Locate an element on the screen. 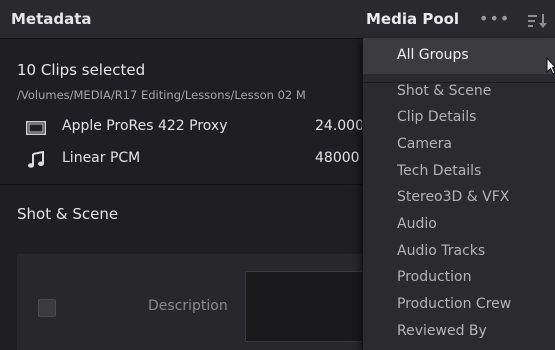 The height and width of the screenshot is (350, 555). clips-selected-text: 10 Clips selected is located at coordinates (81, 70).